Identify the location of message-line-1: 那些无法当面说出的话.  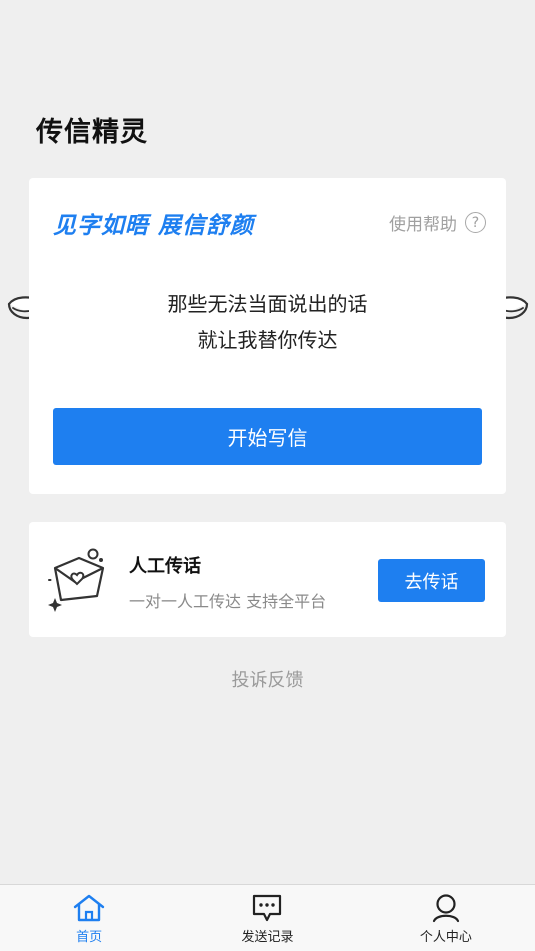
(267, 304).